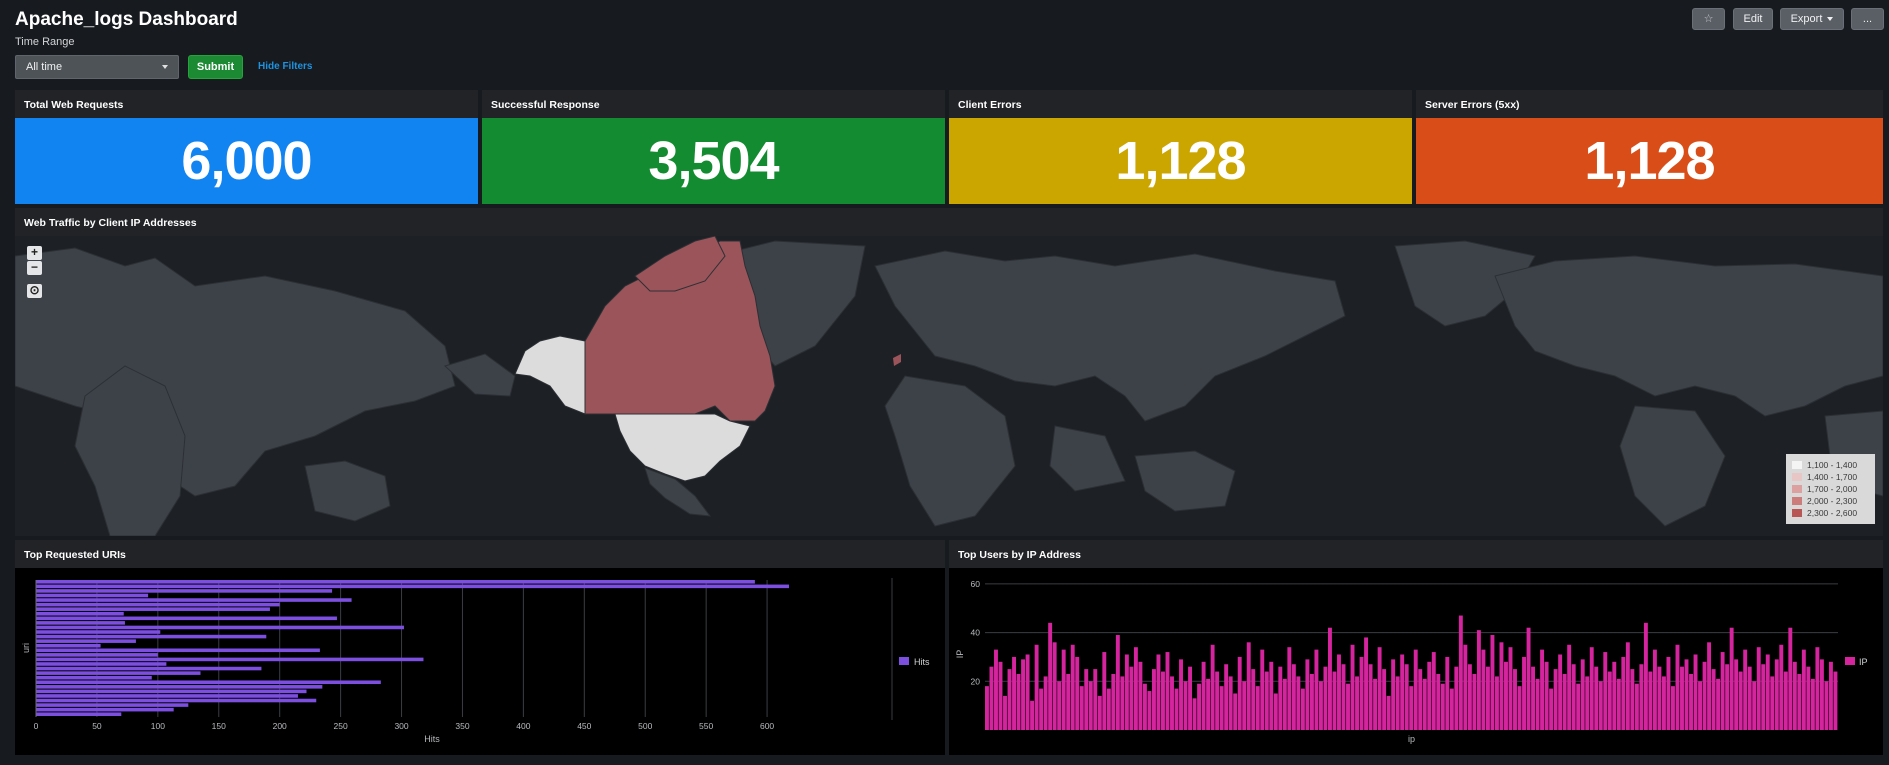 The image size is (1889, 765). Describe the element at coordinates (1019, 555) in the screenshot. I see `chart-title: Top Users by IP Address` at that location.